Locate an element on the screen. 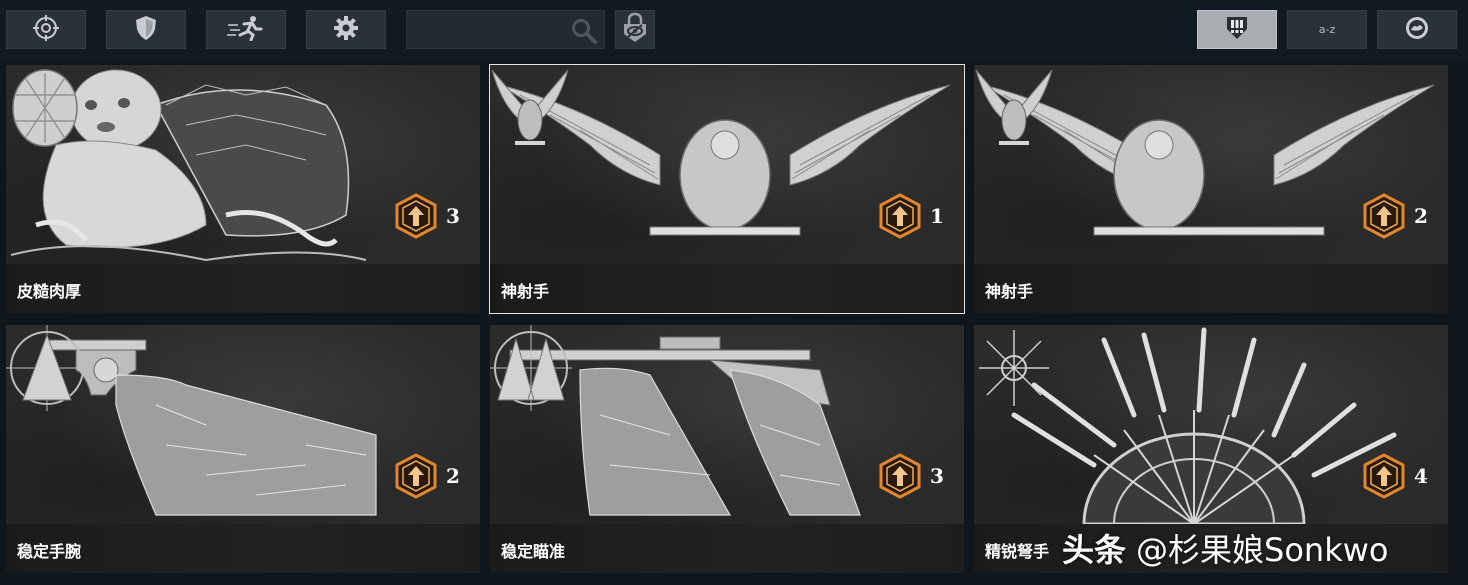 The image size is (1468, 585). watermark-brand: 头条 is located at coordinates (1094, 550).